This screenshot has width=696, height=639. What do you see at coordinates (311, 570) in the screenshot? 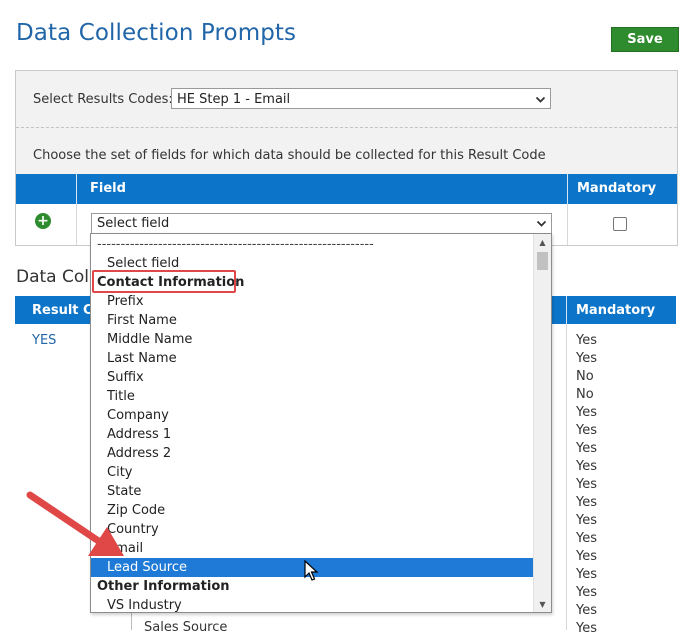
I see `mouse-pointer-icon` at bounding box center [311, 570].